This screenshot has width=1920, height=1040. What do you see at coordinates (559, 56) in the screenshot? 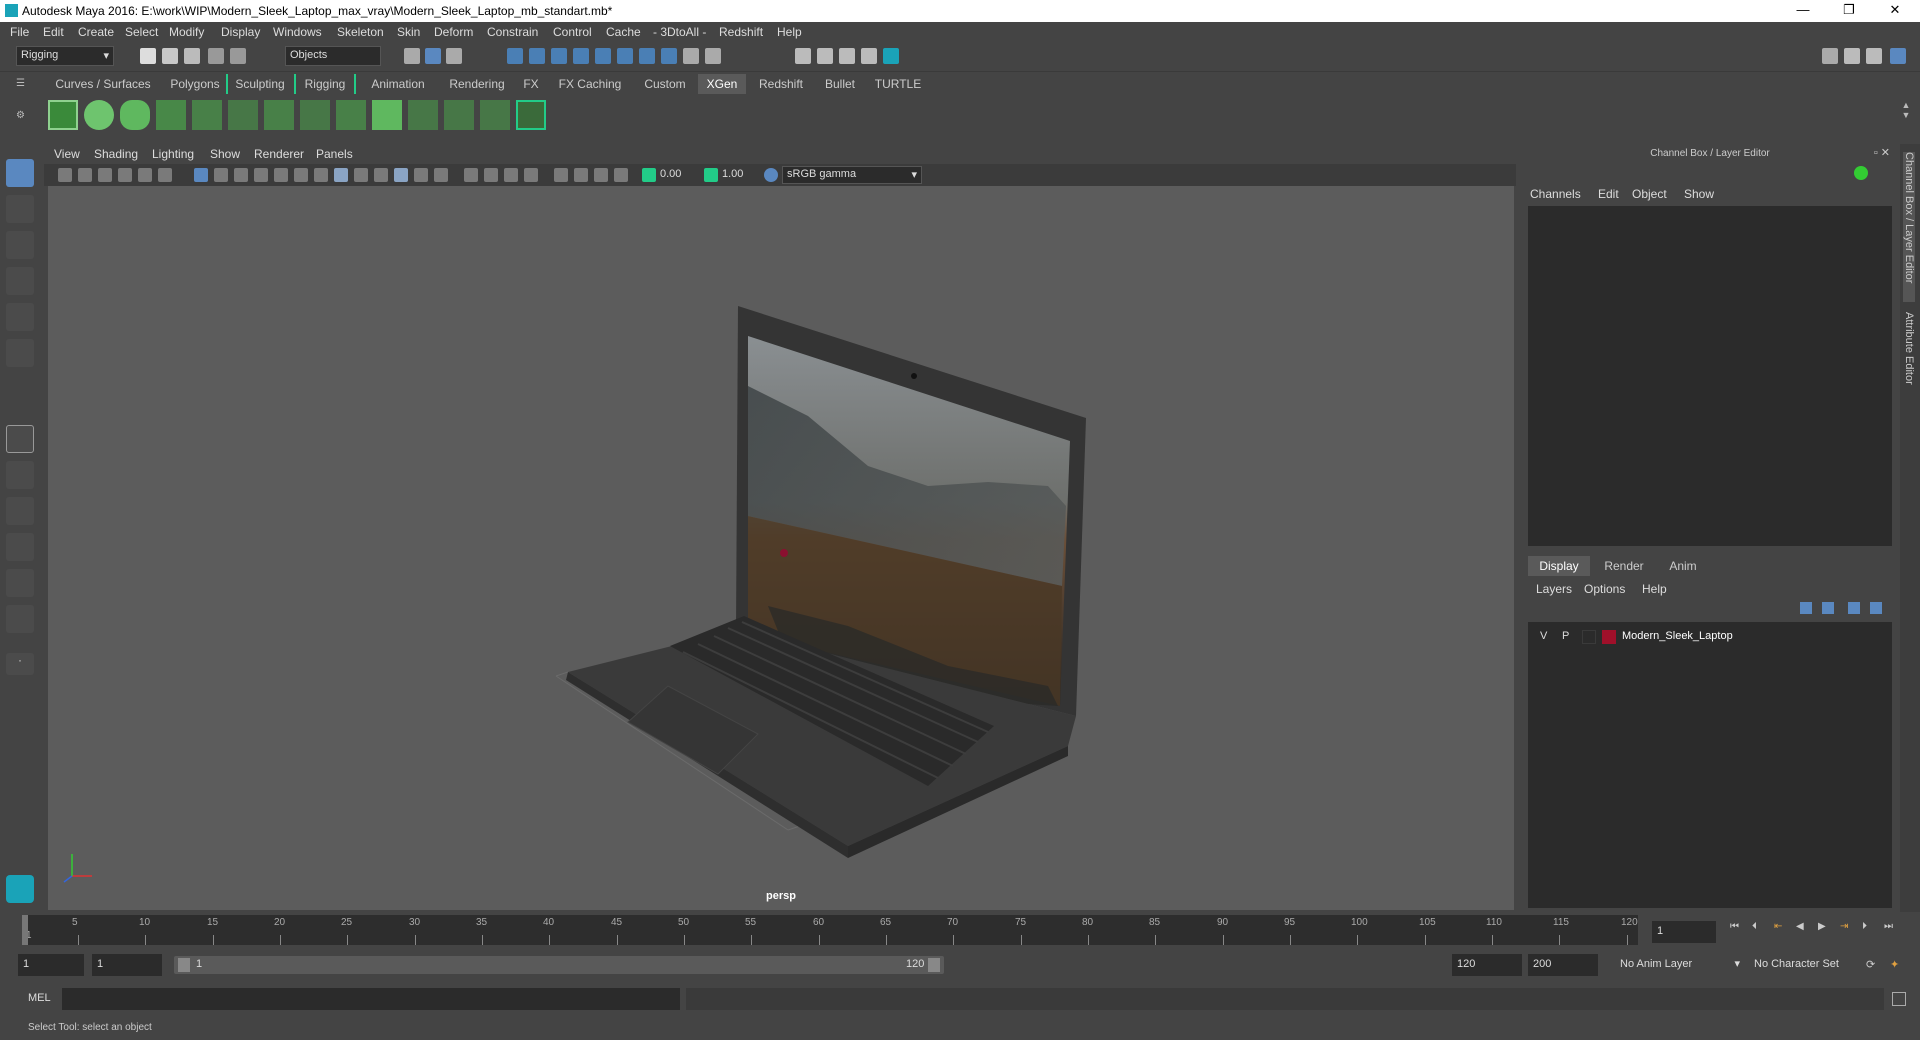
I see `snap-point-icon` at bounding box center [559, 56].